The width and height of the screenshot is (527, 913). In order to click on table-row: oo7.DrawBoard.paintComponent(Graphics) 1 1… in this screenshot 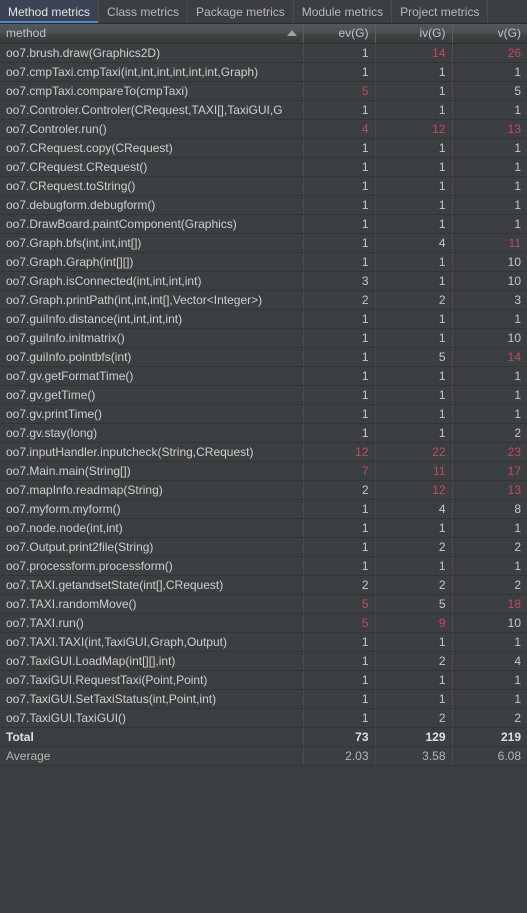, I will do `click(263, 224)`.